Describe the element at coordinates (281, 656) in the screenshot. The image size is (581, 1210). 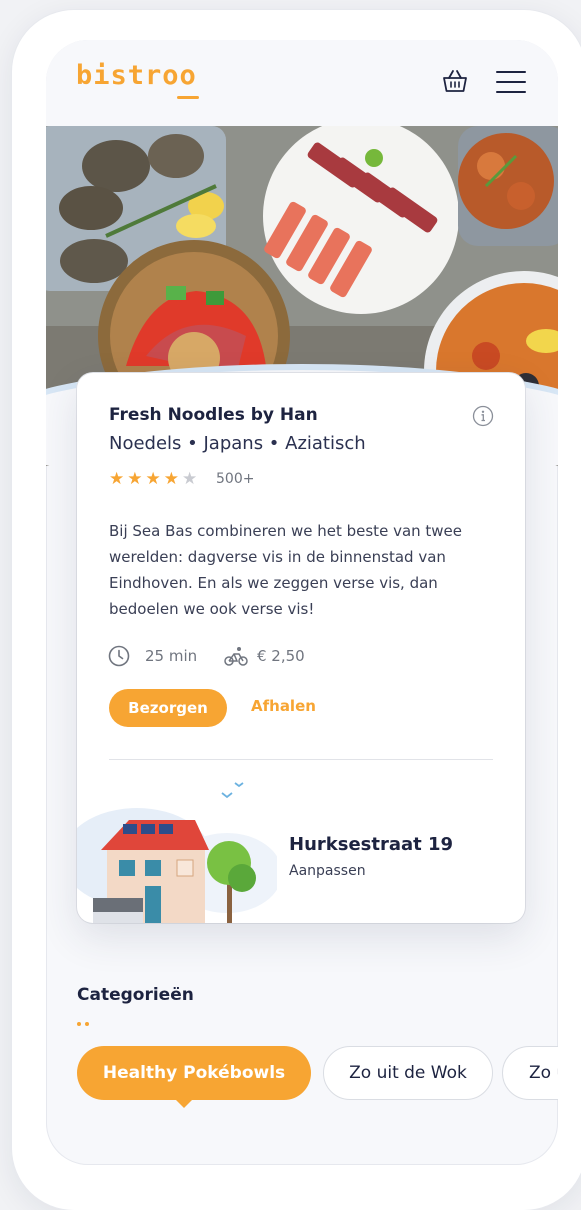
I see `delivery-fee: € 2,50` at that location.